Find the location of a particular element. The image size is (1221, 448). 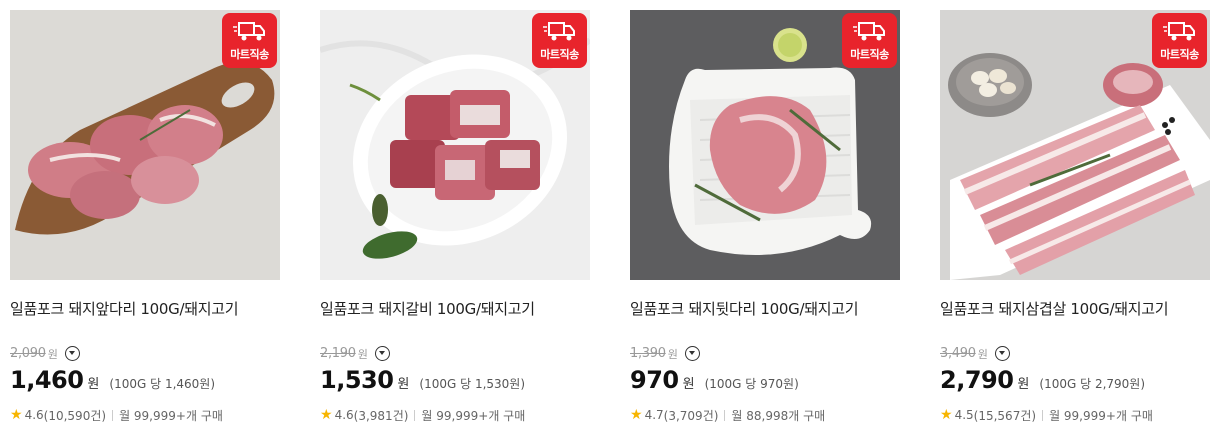

unit-price: (100G 당 2,790원) is located at coordinates (1092, 384).